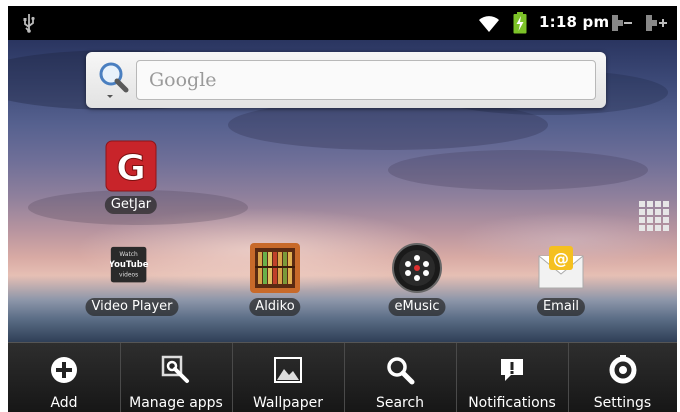  I want to click on notification-icon, so click(512, 370).